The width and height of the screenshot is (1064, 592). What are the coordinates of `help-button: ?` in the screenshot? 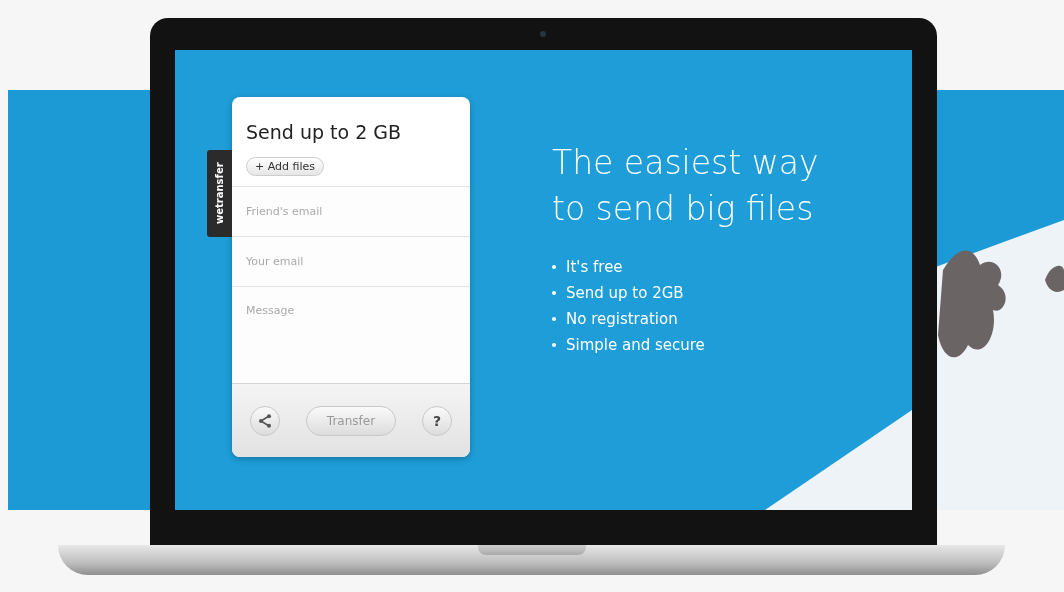 It's located at (437, 420).